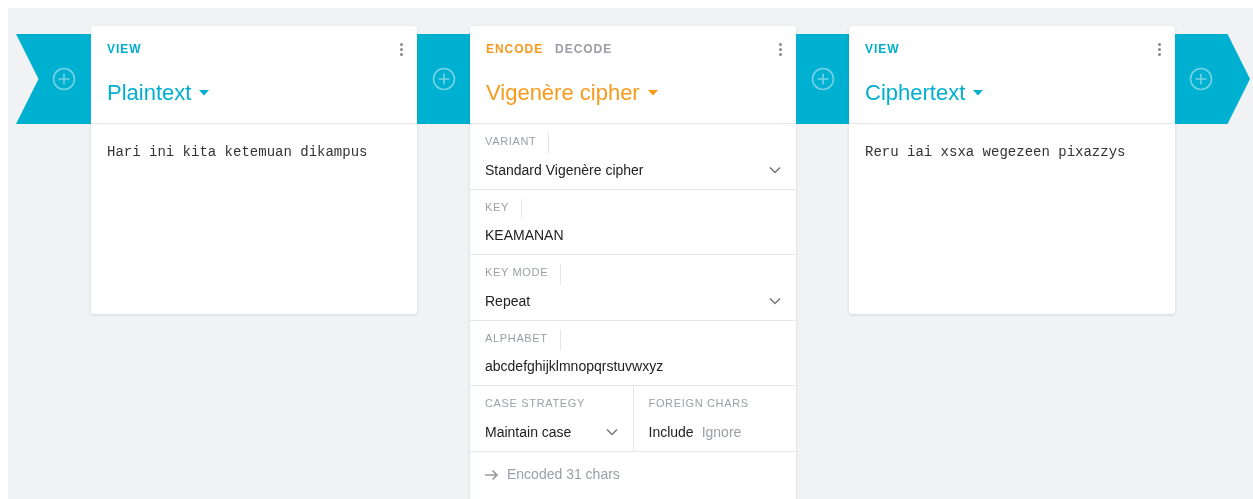  What do you see at coordinates (633, 235) in the screenshot?
I see `input-field: KEAMANAN` at bounding box center [633, 235].